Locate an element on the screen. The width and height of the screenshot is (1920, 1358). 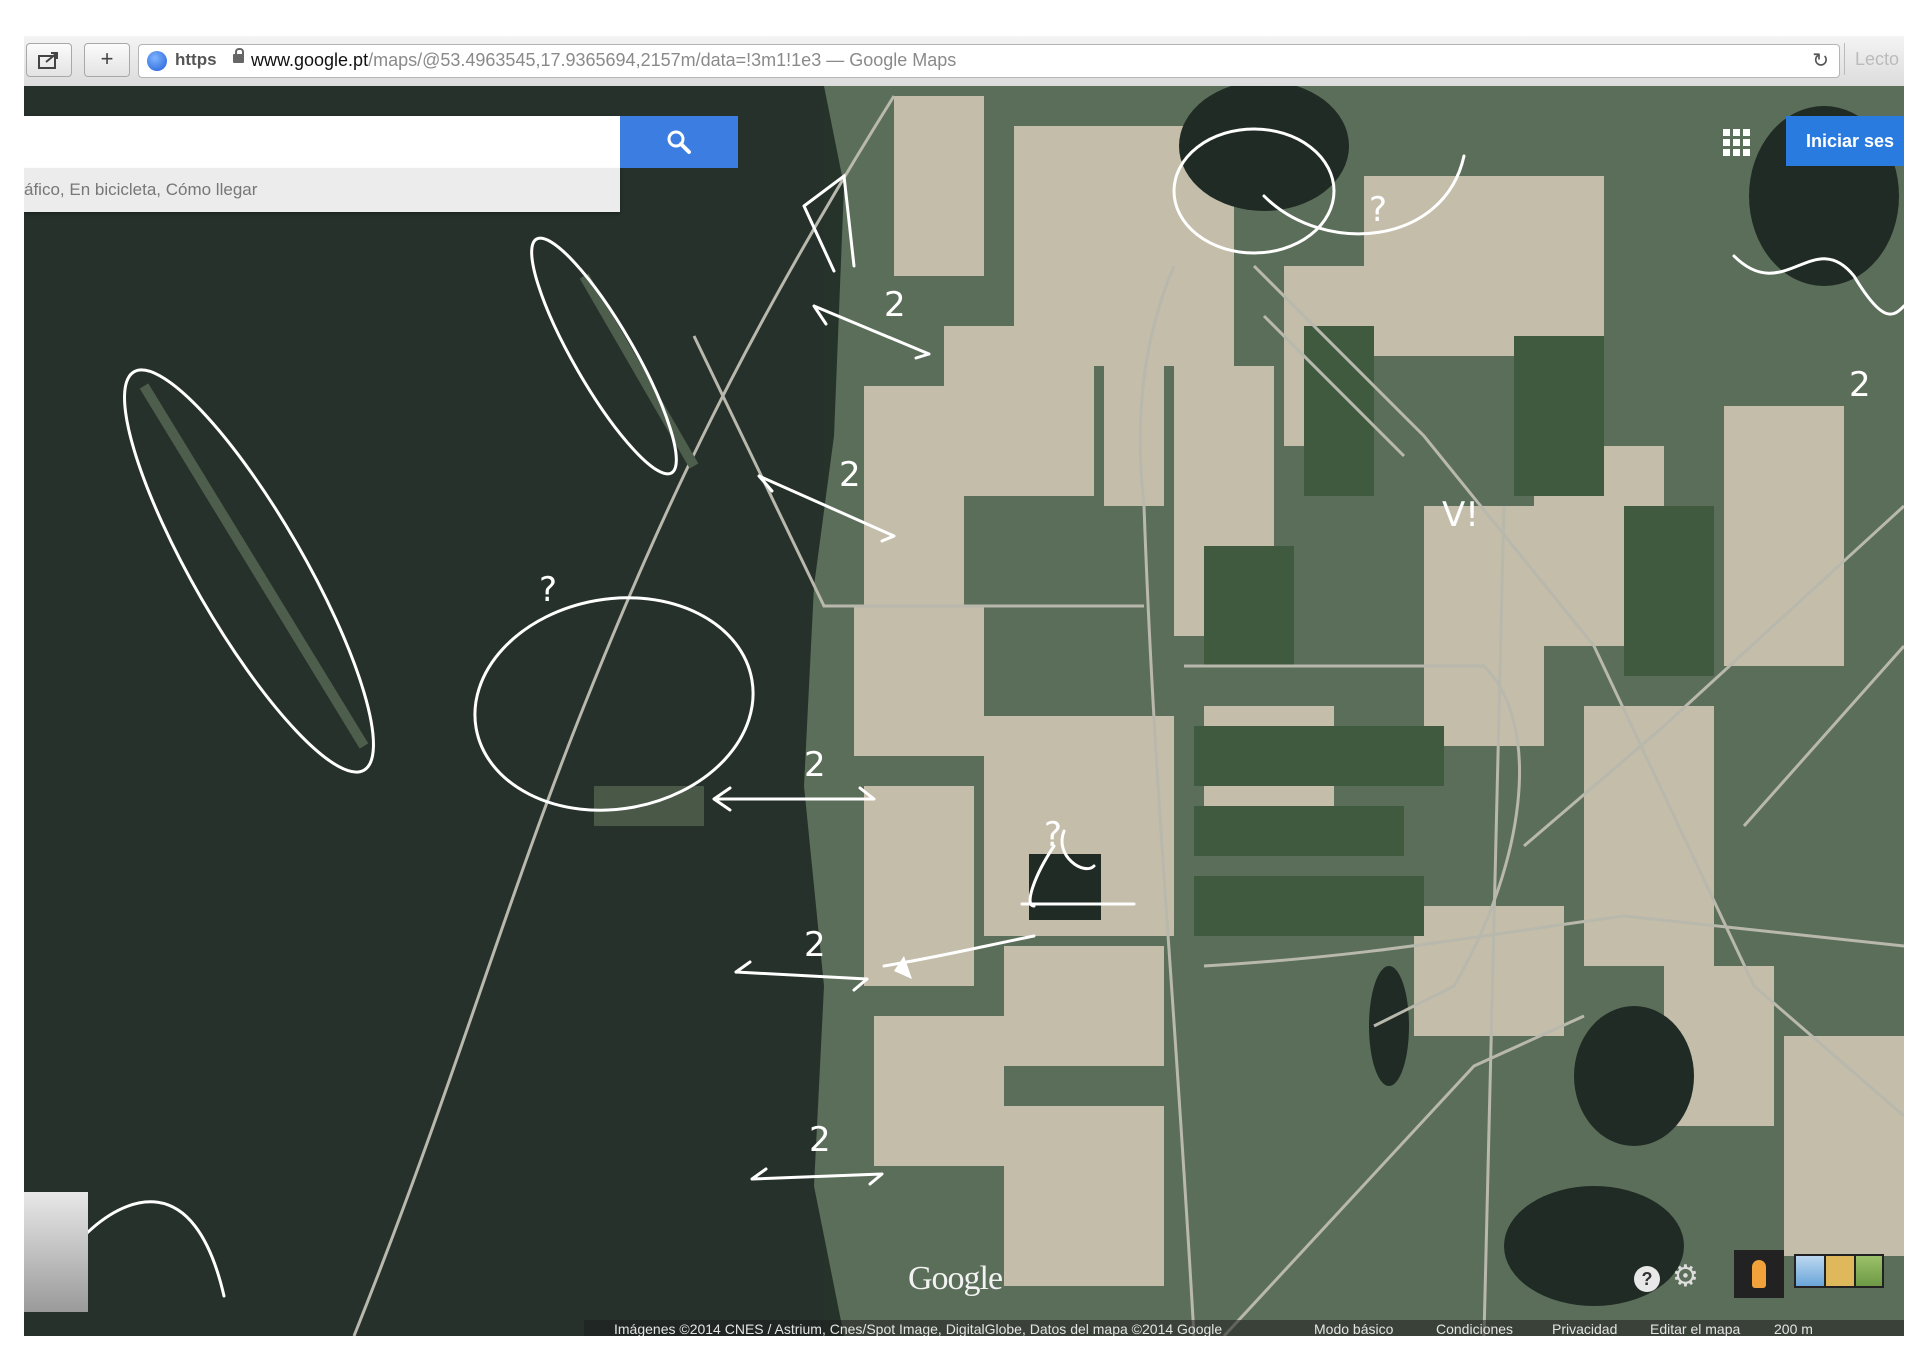
lock-icon is located at coordinates (238, 55).